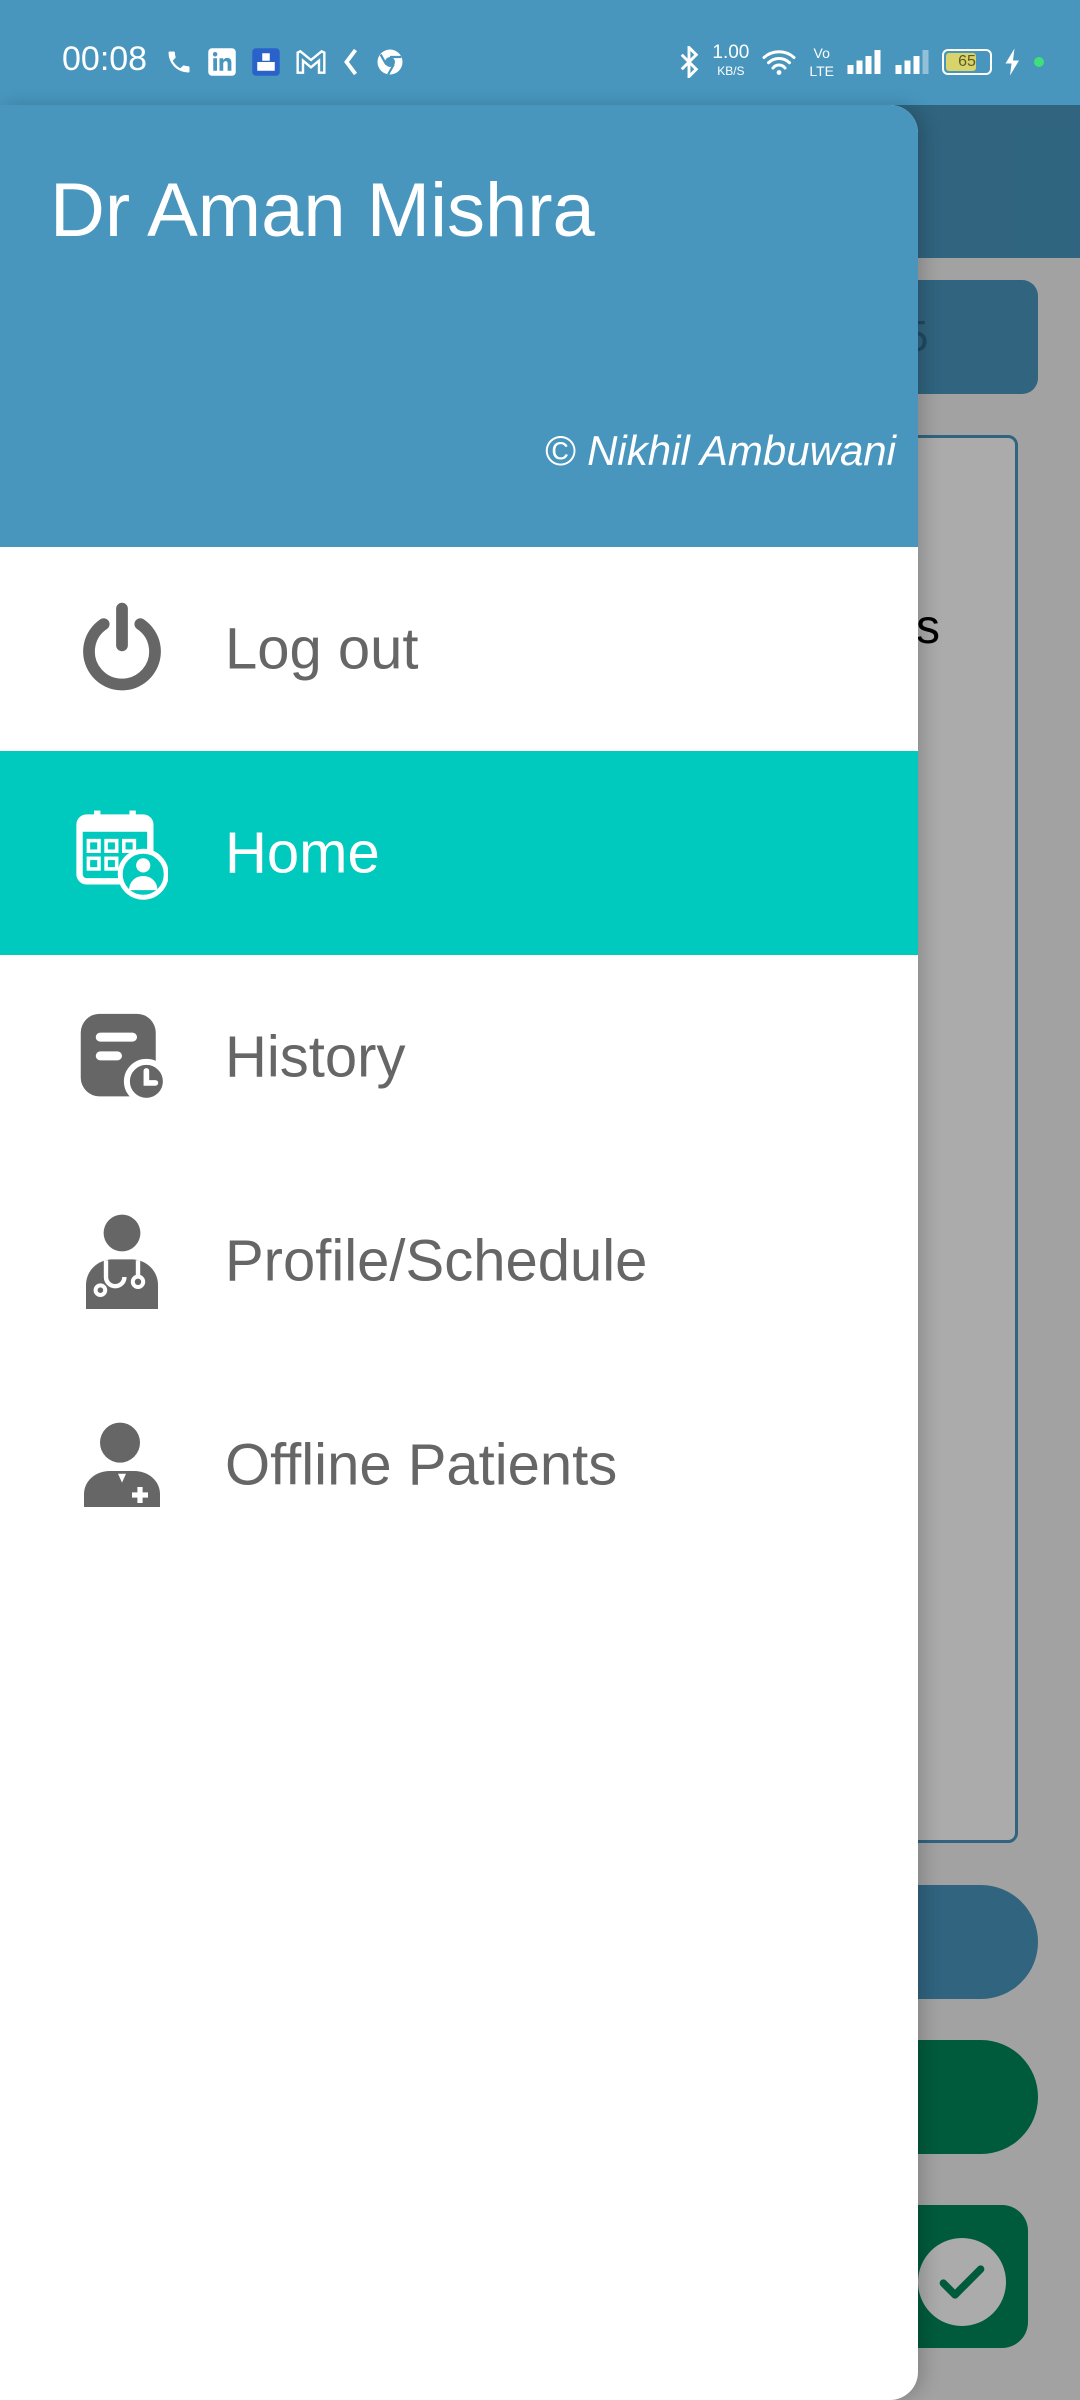 This screenshot has height=2400, width=1080. What do you see at coordinates (779, 62) in the screenshot?
I see `wifi-icon` at bounding box center [779, 62].